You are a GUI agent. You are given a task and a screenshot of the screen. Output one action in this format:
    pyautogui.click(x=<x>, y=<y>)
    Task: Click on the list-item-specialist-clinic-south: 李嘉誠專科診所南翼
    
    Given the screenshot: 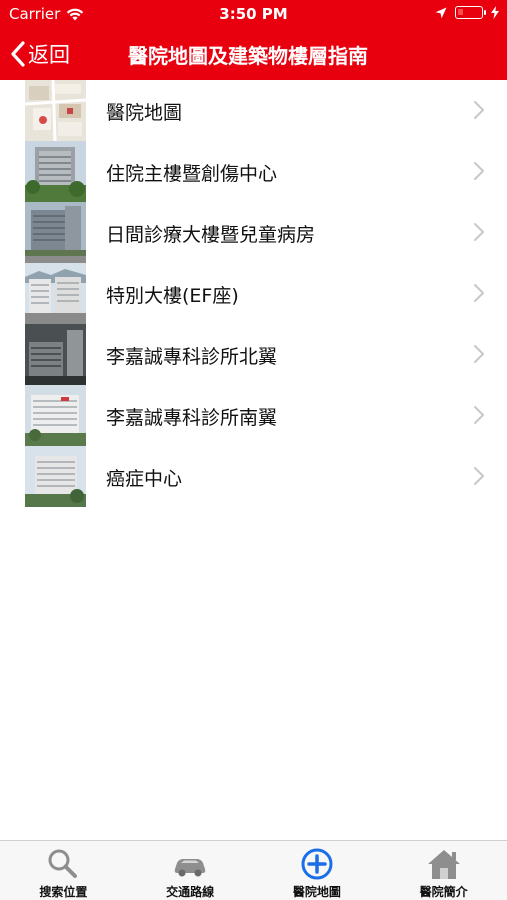 What is the action you would take?
    pyautogui.click(x=253, y=415)
    